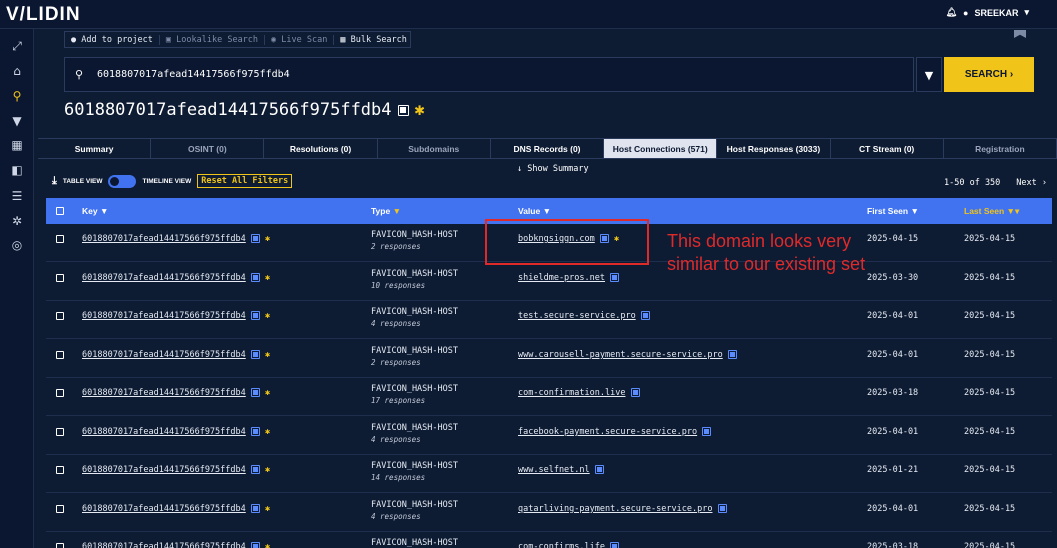 This screenshot has width=1057, height=548. I want to click on value-link: test.secure-service.pro, so click(577, 316).